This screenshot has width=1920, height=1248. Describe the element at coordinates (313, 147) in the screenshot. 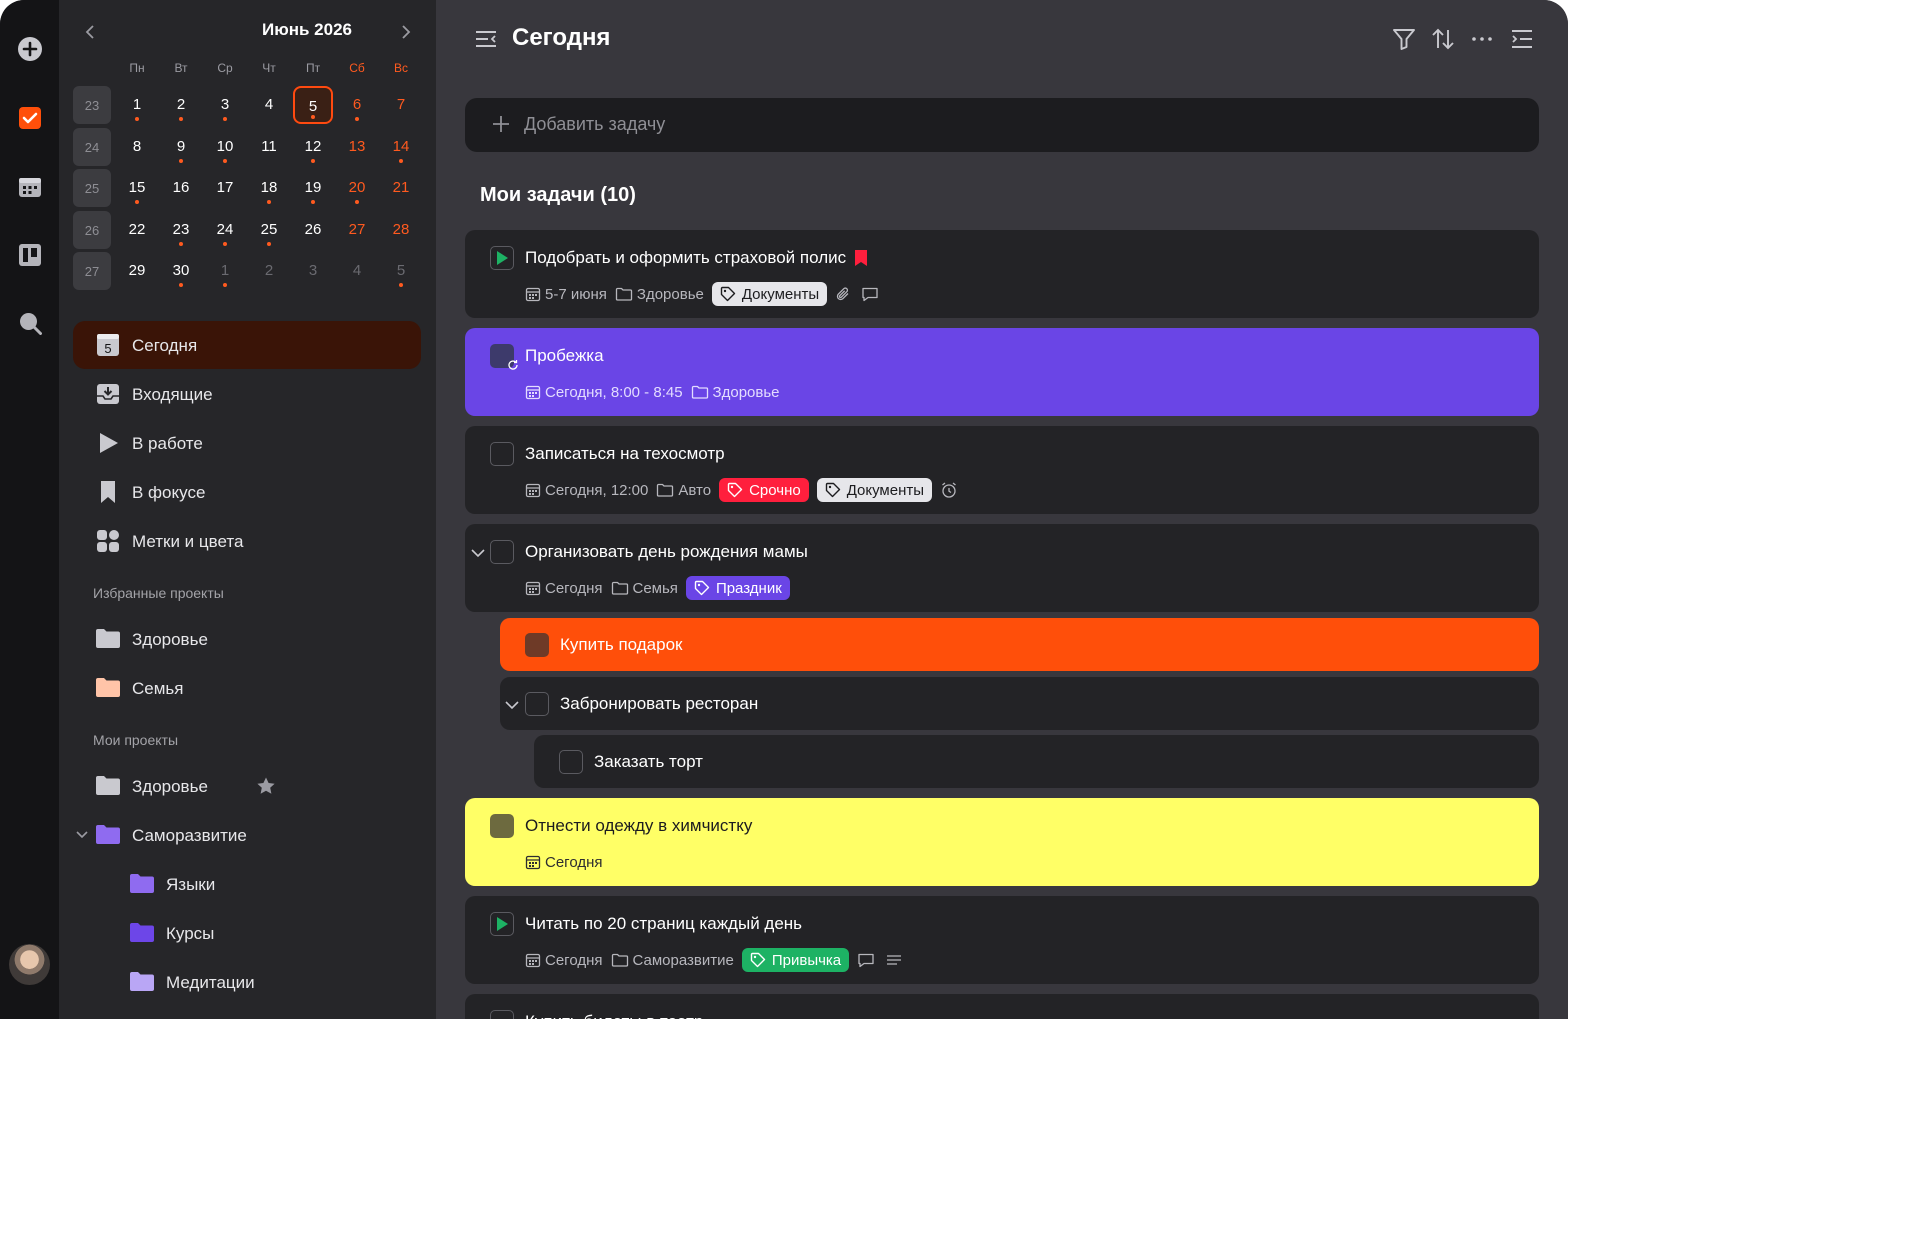

I see `calendar-day: 12` at that location.